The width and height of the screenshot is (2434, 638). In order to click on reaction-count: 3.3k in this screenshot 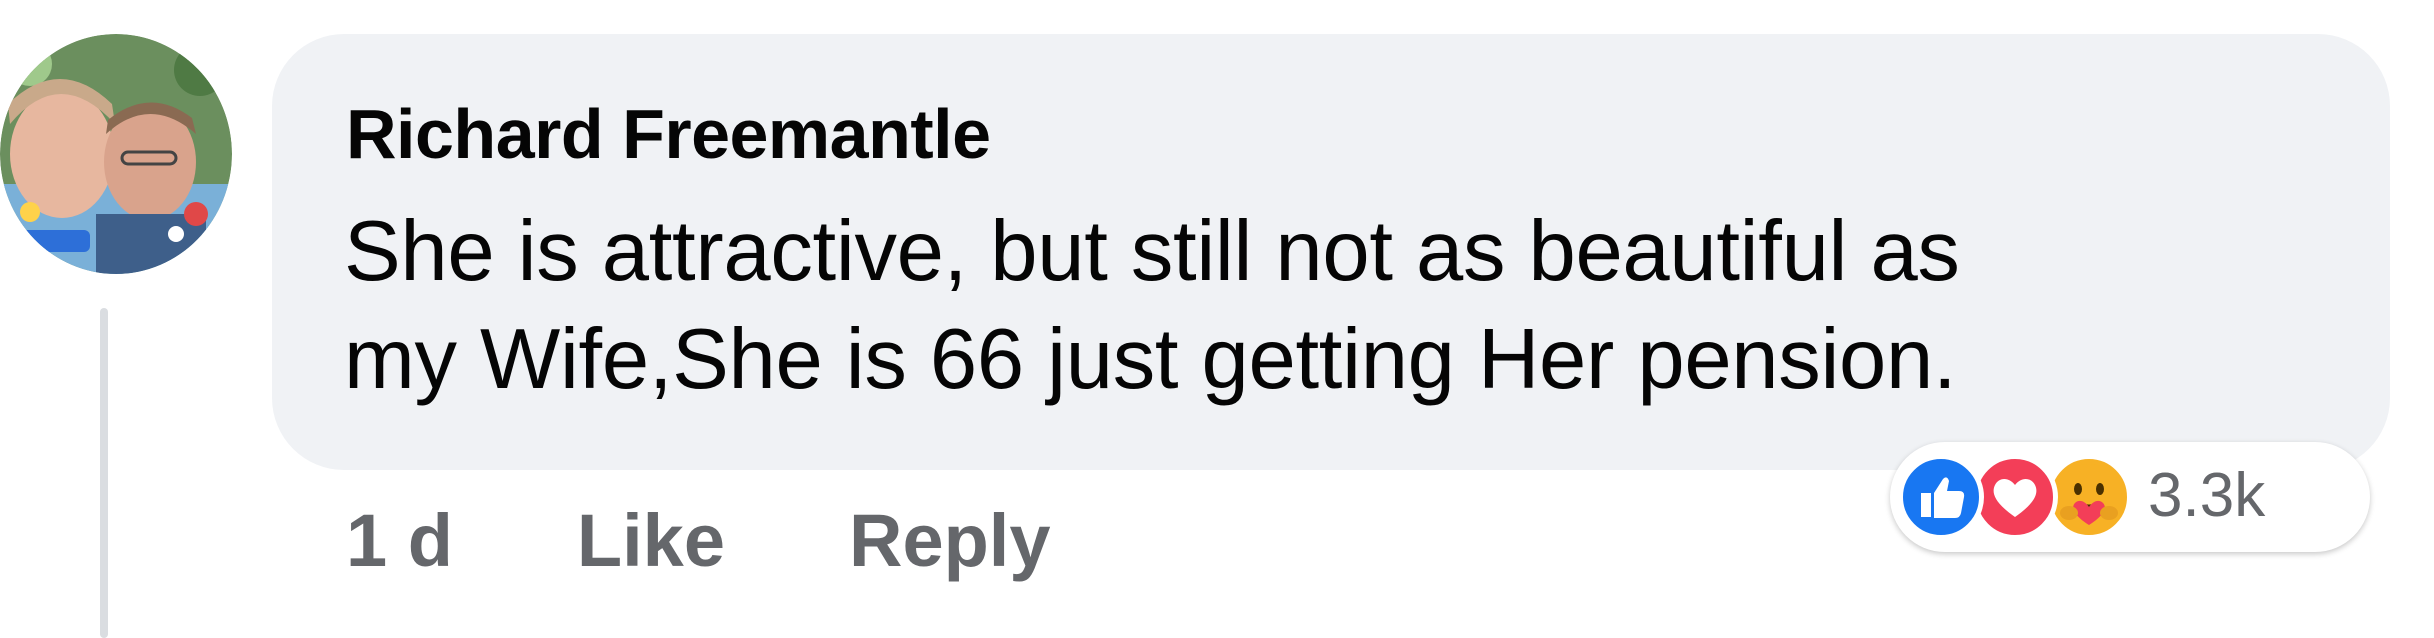, I will do `click(2207, 495)`.